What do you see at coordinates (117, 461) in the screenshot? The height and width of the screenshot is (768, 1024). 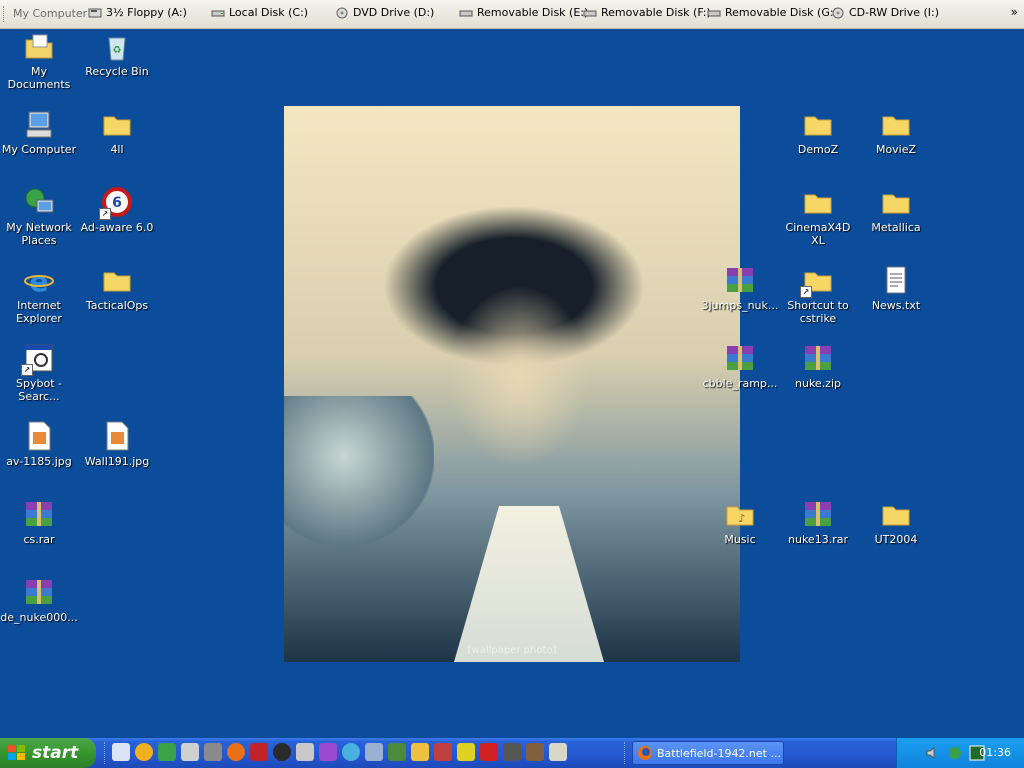 I see `icon-label: Wall191.jpg` at bounding box center [117, 461].